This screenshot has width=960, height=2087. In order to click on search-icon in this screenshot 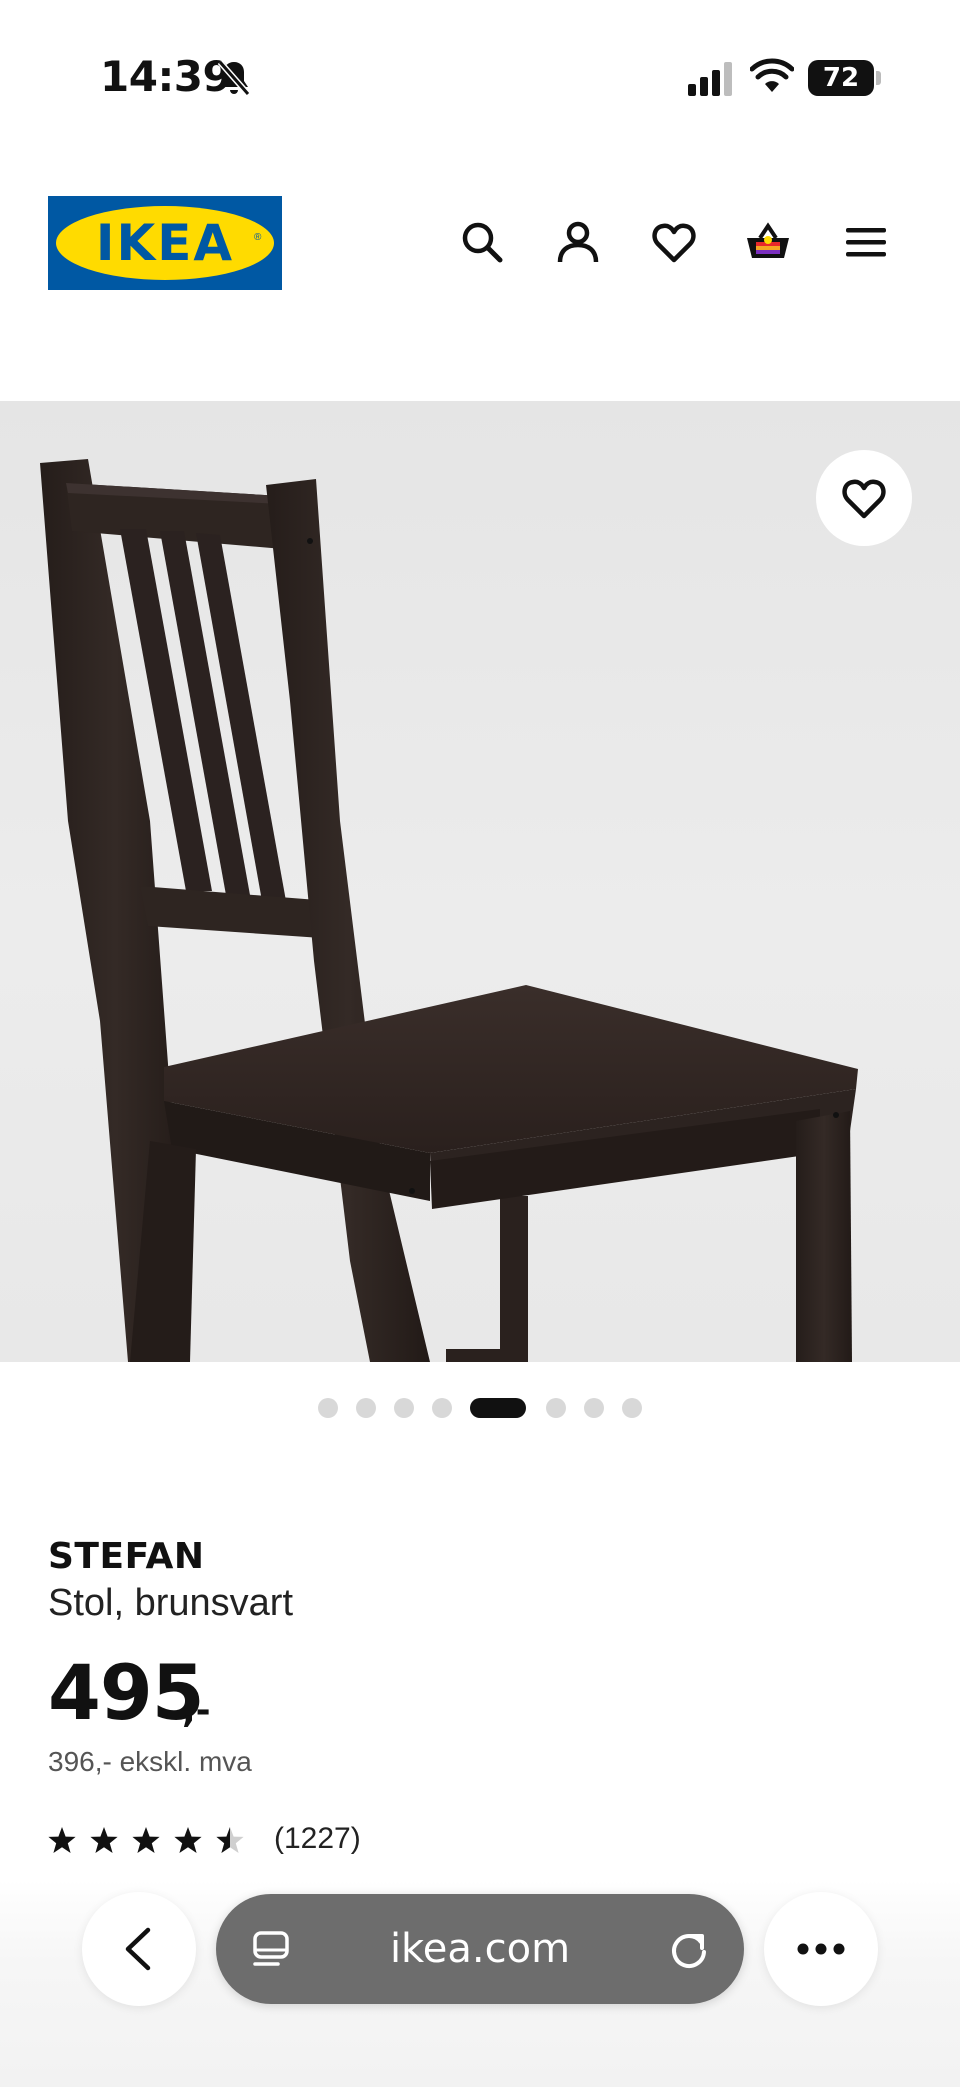, I will do `click(482, 242)`.